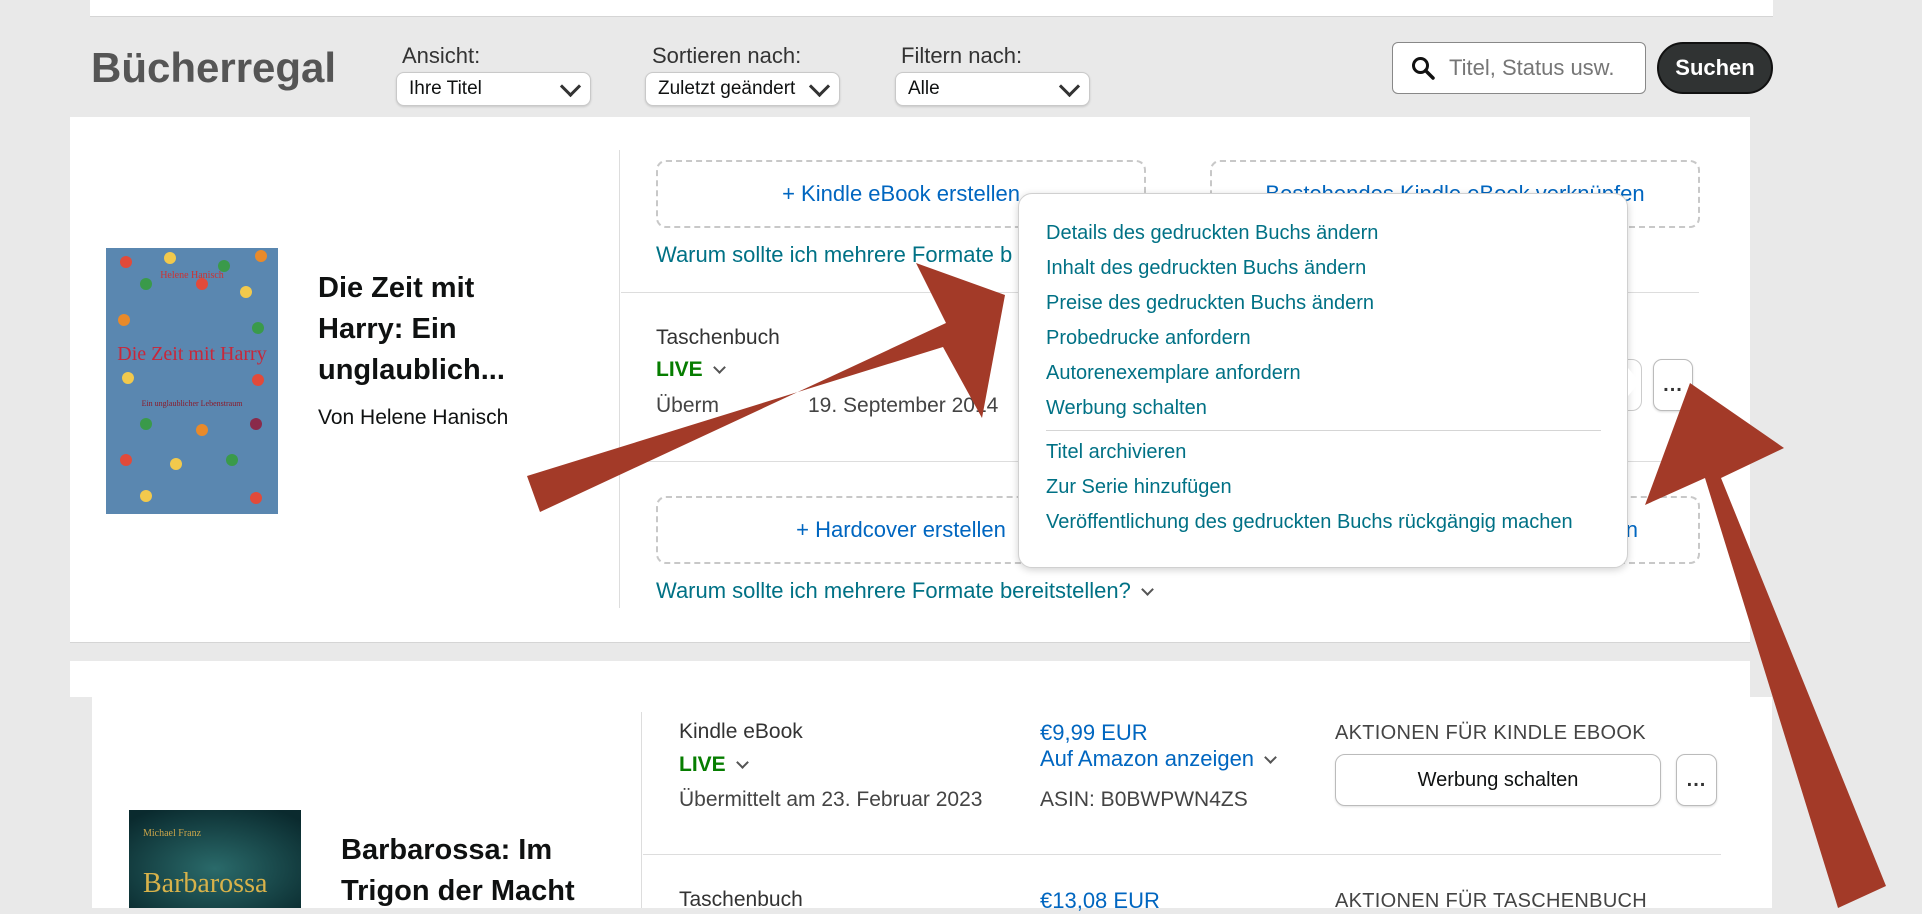  Describe the element at coordinates (1139, 487) in the screenshot. I see `menu-item-add-to-series: Zur Serie hinzufügen` at that location.